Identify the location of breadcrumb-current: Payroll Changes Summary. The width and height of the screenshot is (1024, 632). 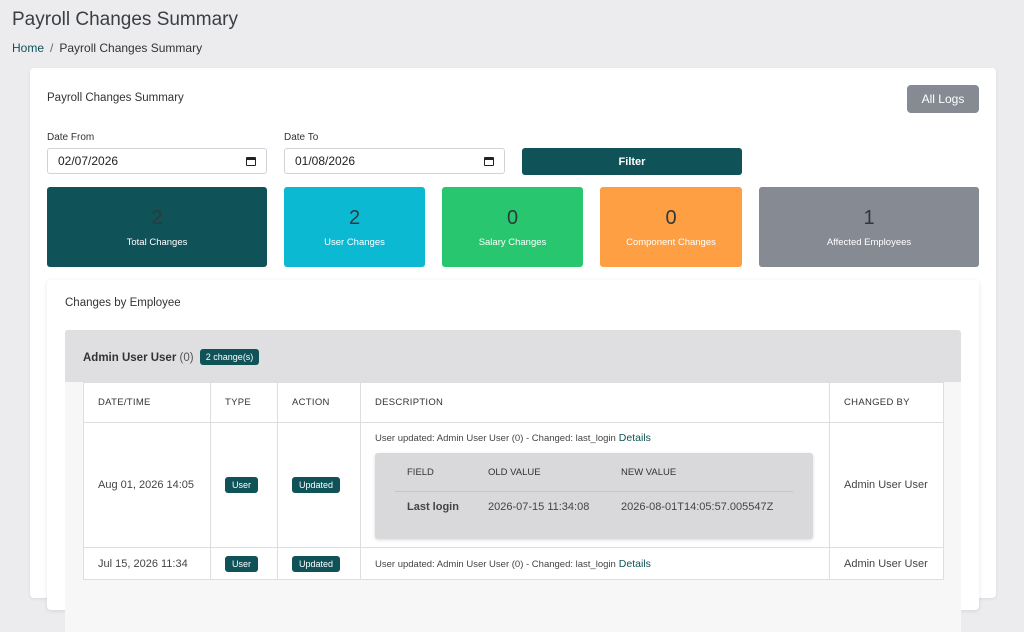
(131, 48).